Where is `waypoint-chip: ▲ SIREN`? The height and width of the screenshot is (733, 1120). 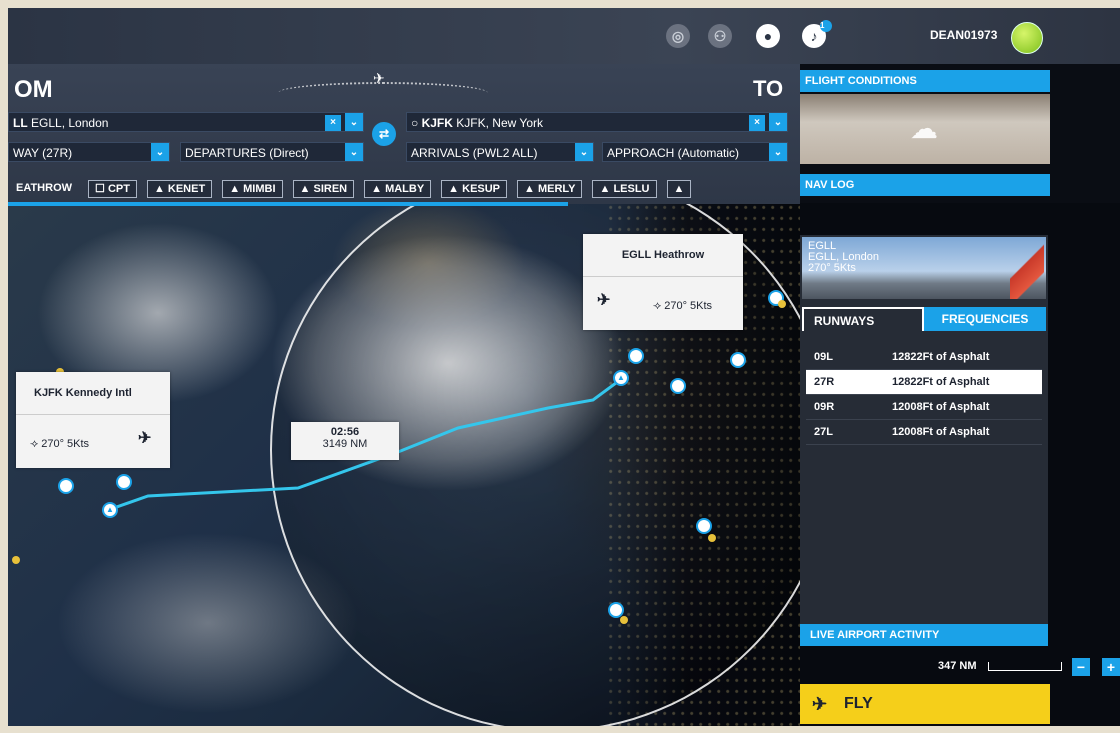
waypoint-chip: ▲ SIREN is located at coordinates (323, 189).